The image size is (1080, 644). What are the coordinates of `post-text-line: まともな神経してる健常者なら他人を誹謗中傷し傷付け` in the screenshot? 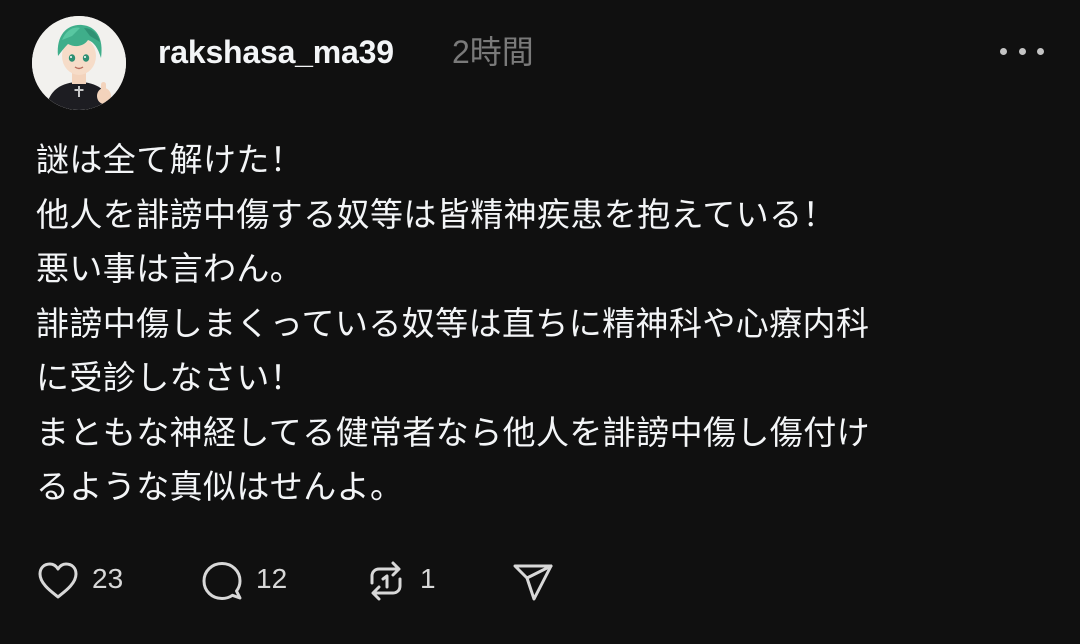 It's located at (453, 432).